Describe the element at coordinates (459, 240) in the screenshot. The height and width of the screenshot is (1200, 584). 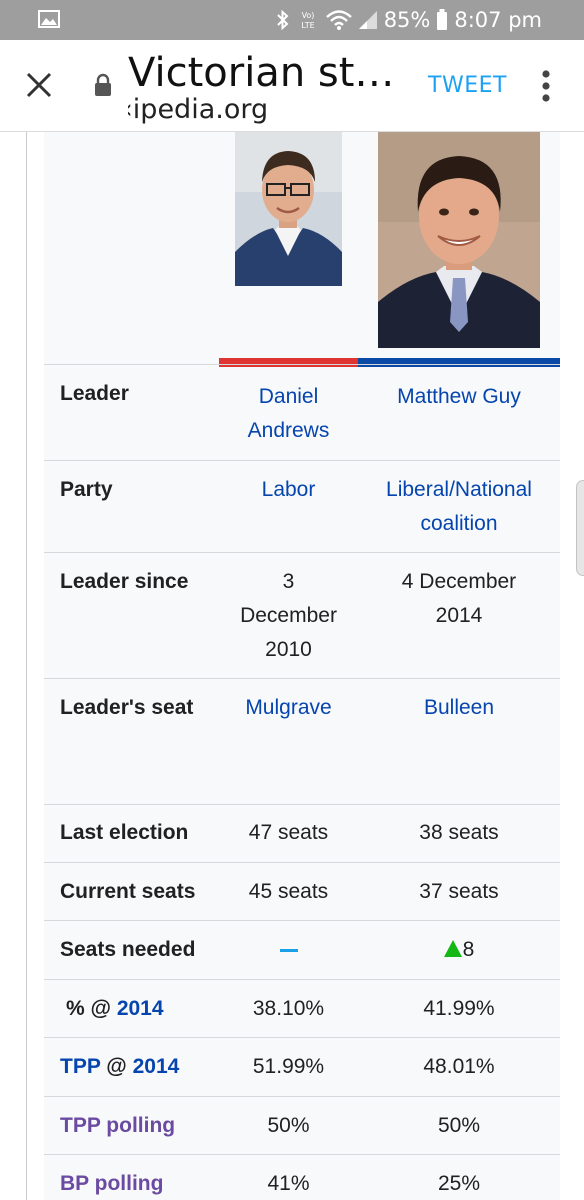
I see `matthew-guy-photo` at that location.